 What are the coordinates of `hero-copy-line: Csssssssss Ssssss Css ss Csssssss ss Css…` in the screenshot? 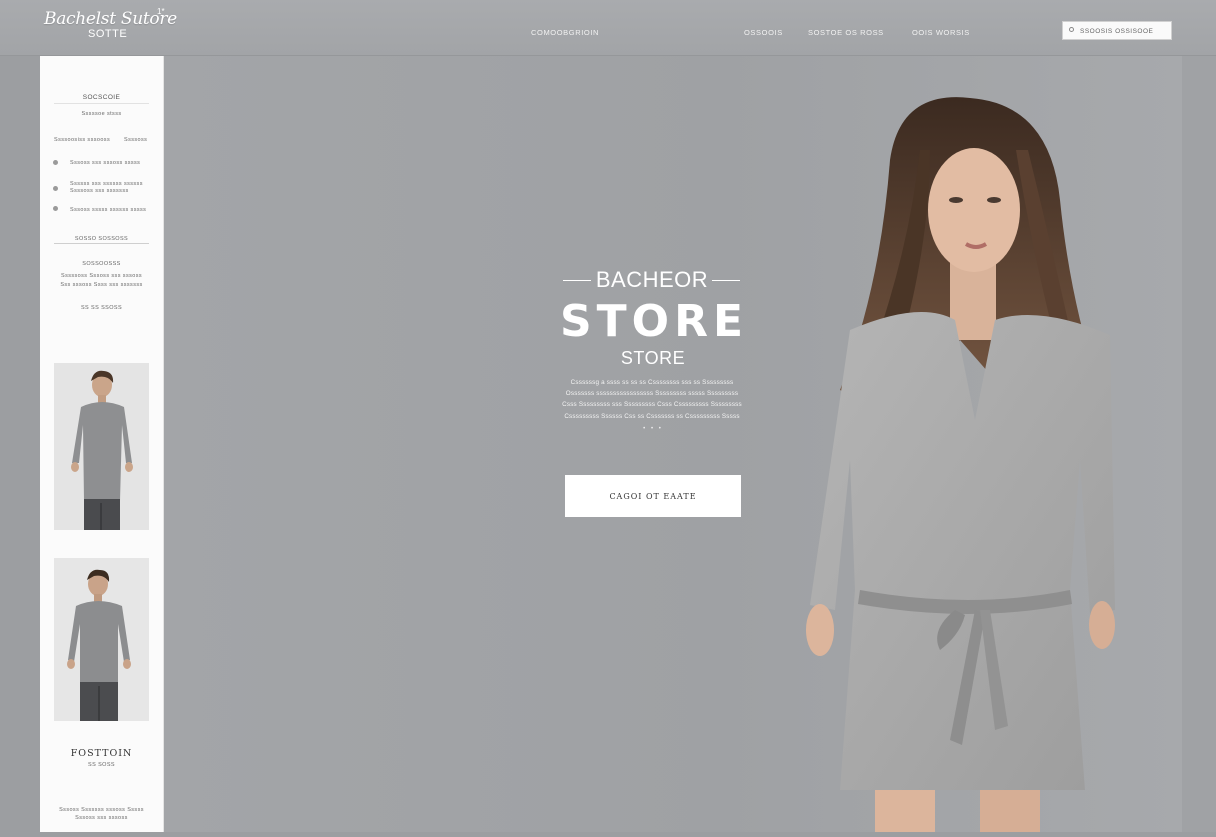 It's located at (652, 416).